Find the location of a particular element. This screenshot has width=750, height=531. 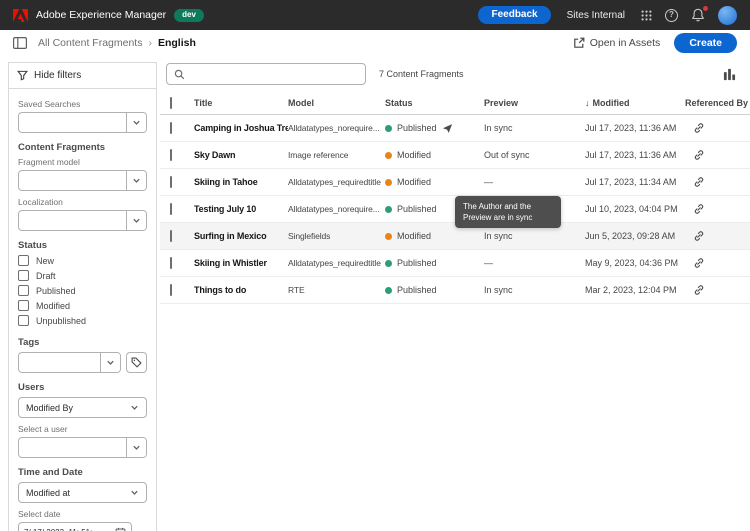

column-header-status: Status is located at coordinates (434, 103).